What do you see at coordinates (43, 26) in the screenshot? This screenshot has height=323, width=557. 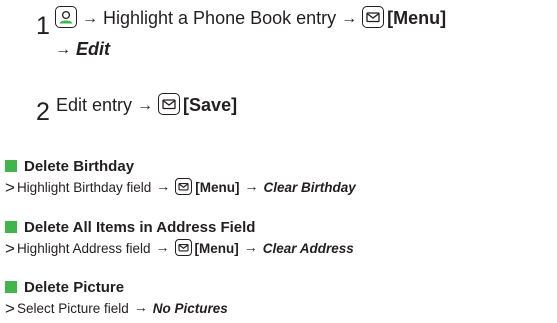 I see `step-number: 1` at bounding box center [43, 26].